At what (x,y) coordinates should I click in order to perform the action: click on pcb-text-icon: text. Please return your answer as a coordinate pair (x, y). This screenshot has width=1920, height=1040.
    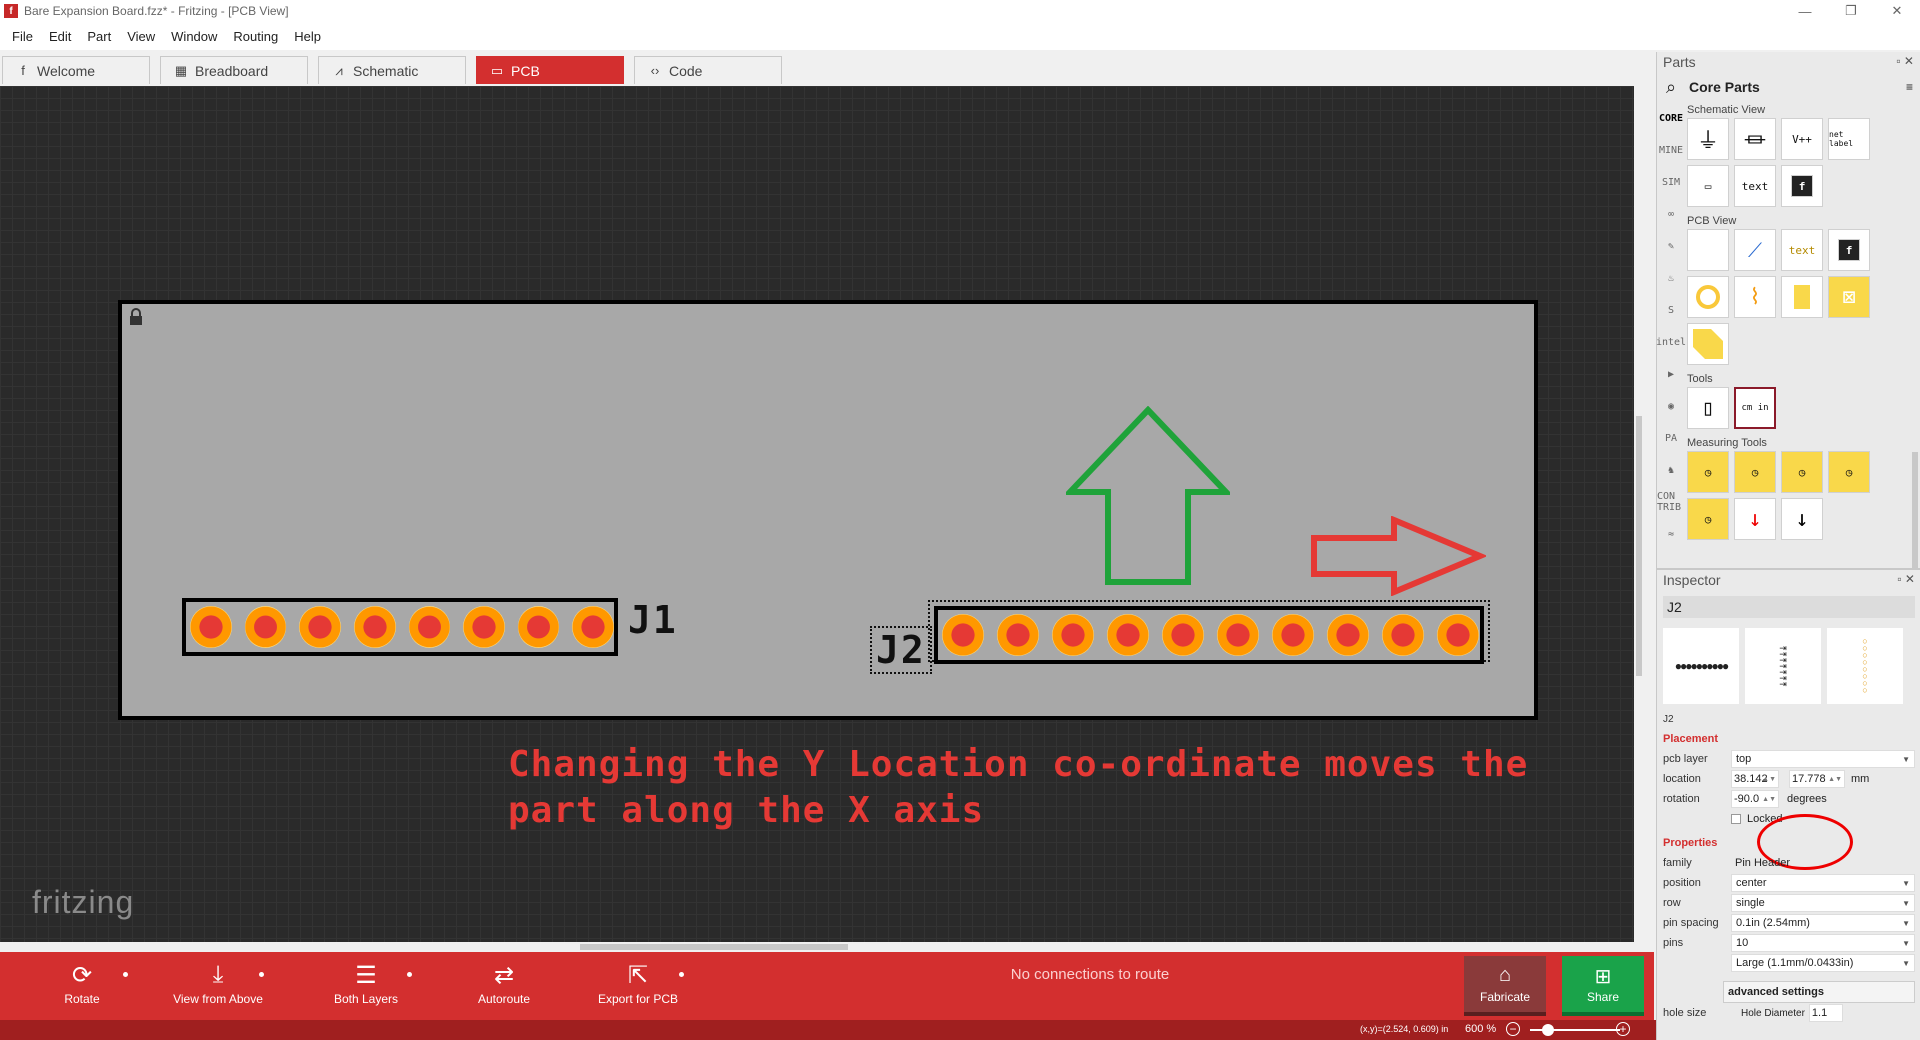
    Looking at the image, I should click on (1802, 250).